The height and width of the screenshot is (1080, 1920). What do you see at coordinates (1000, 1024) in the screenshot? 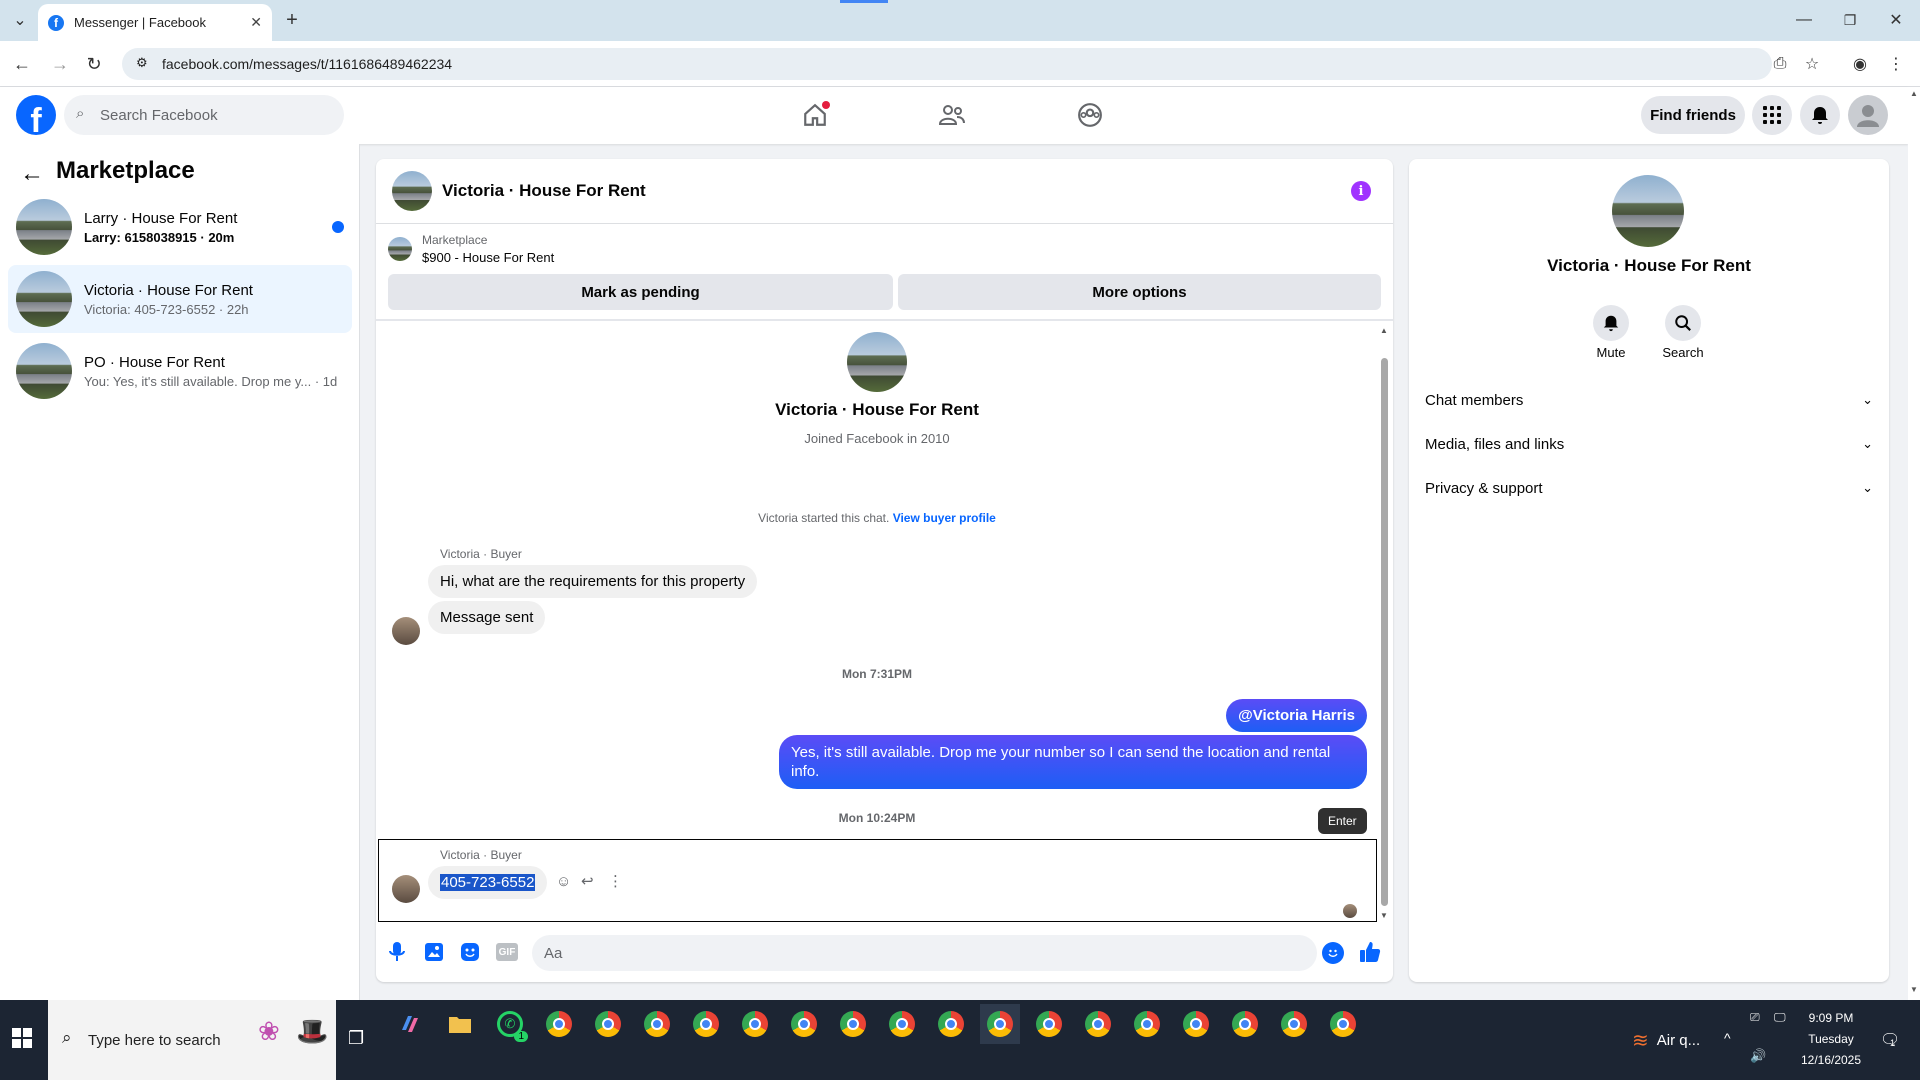
I see `chrome-app-icon-active` at bounding box center [1000, 1024].